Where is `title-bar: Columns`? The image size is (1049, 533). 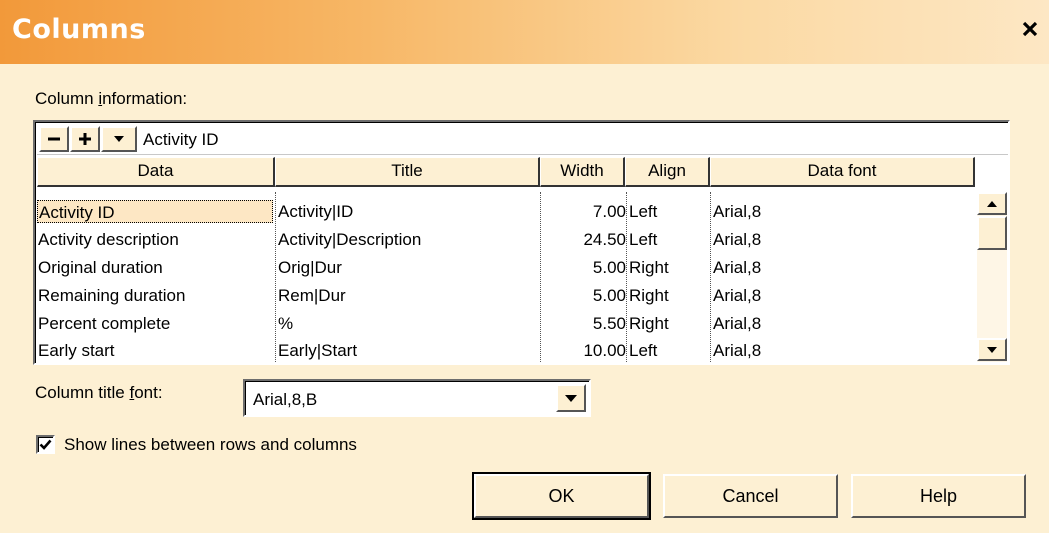 title-bar: Columns is located at coordinates (524, 32).